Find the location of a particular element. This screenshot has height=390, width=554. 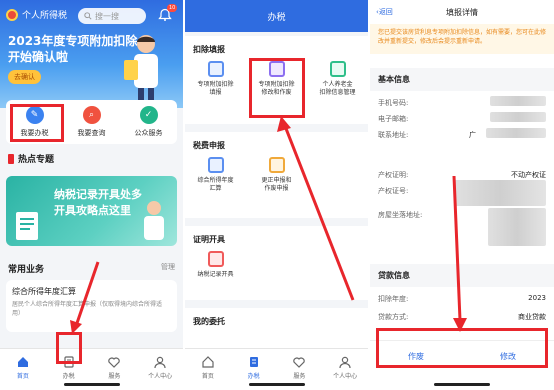

page-title: 填报详情 is located at coordinates (462, 12).